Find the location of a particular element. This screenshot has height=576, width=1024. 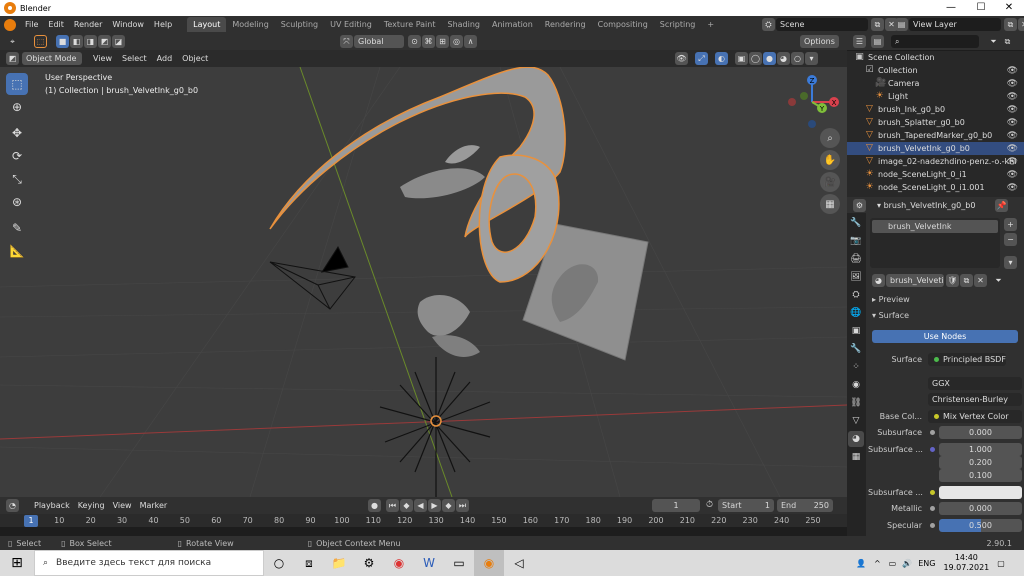

world-tab-icon: 🌐 is located at coordinates (856, 313).